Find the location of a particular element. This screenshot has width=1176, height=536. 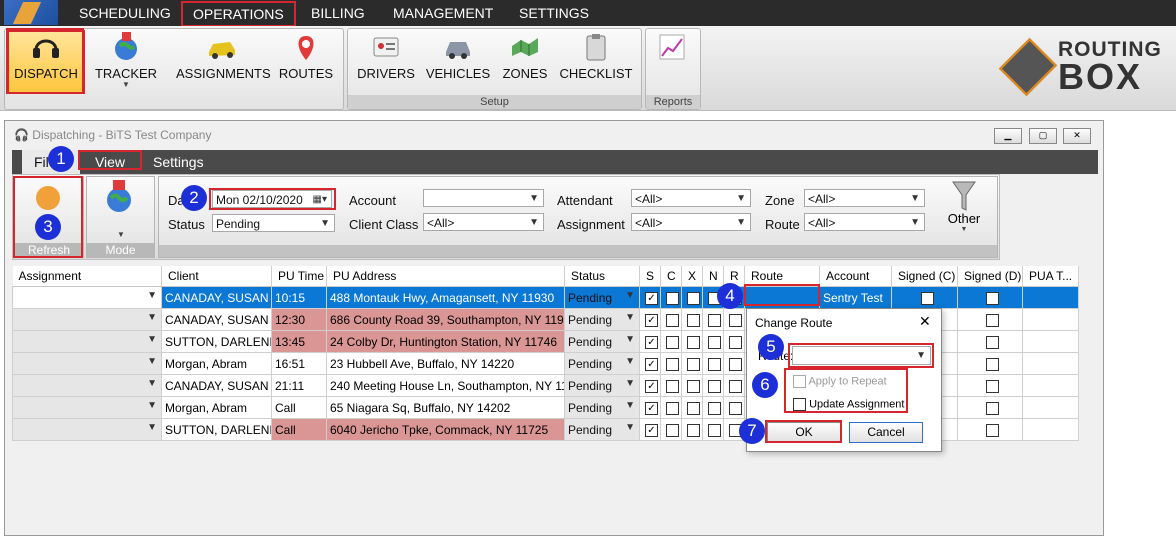

client-class-select: <All> ▼ is located at coordinates (483, 222).